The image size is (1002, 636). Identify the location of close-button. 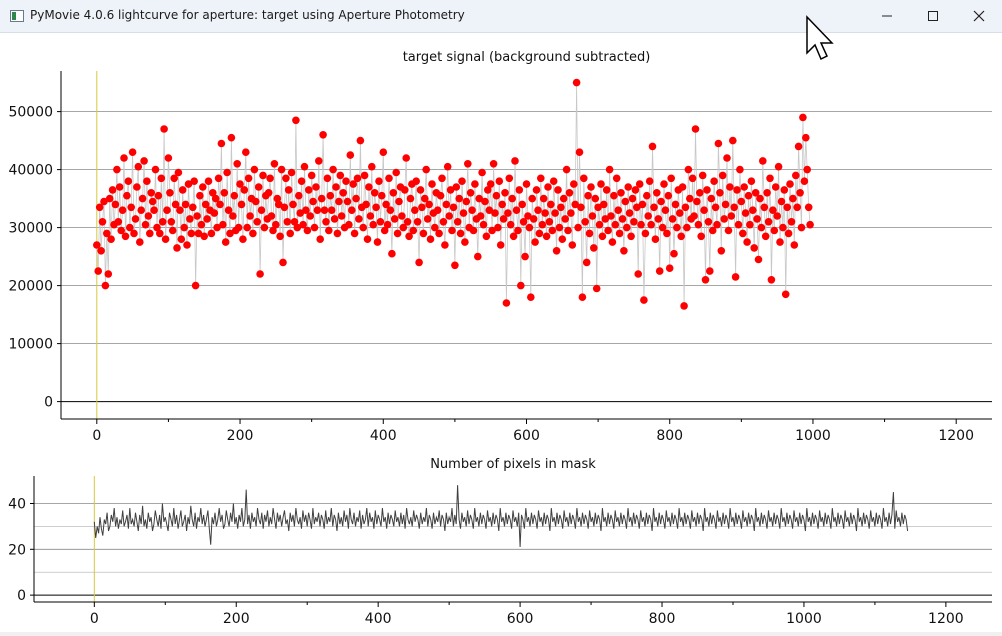
(979, 16).